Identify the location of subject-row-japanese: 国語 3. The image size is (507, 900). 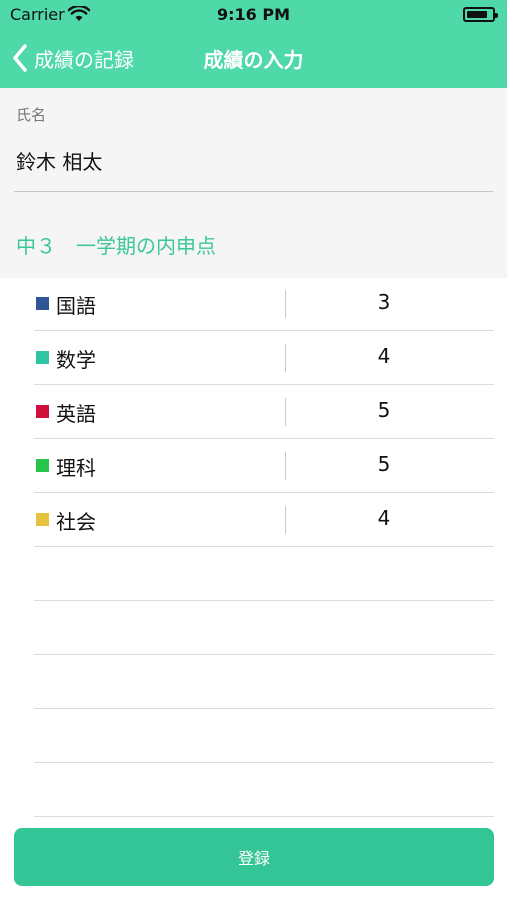
(264, 304).